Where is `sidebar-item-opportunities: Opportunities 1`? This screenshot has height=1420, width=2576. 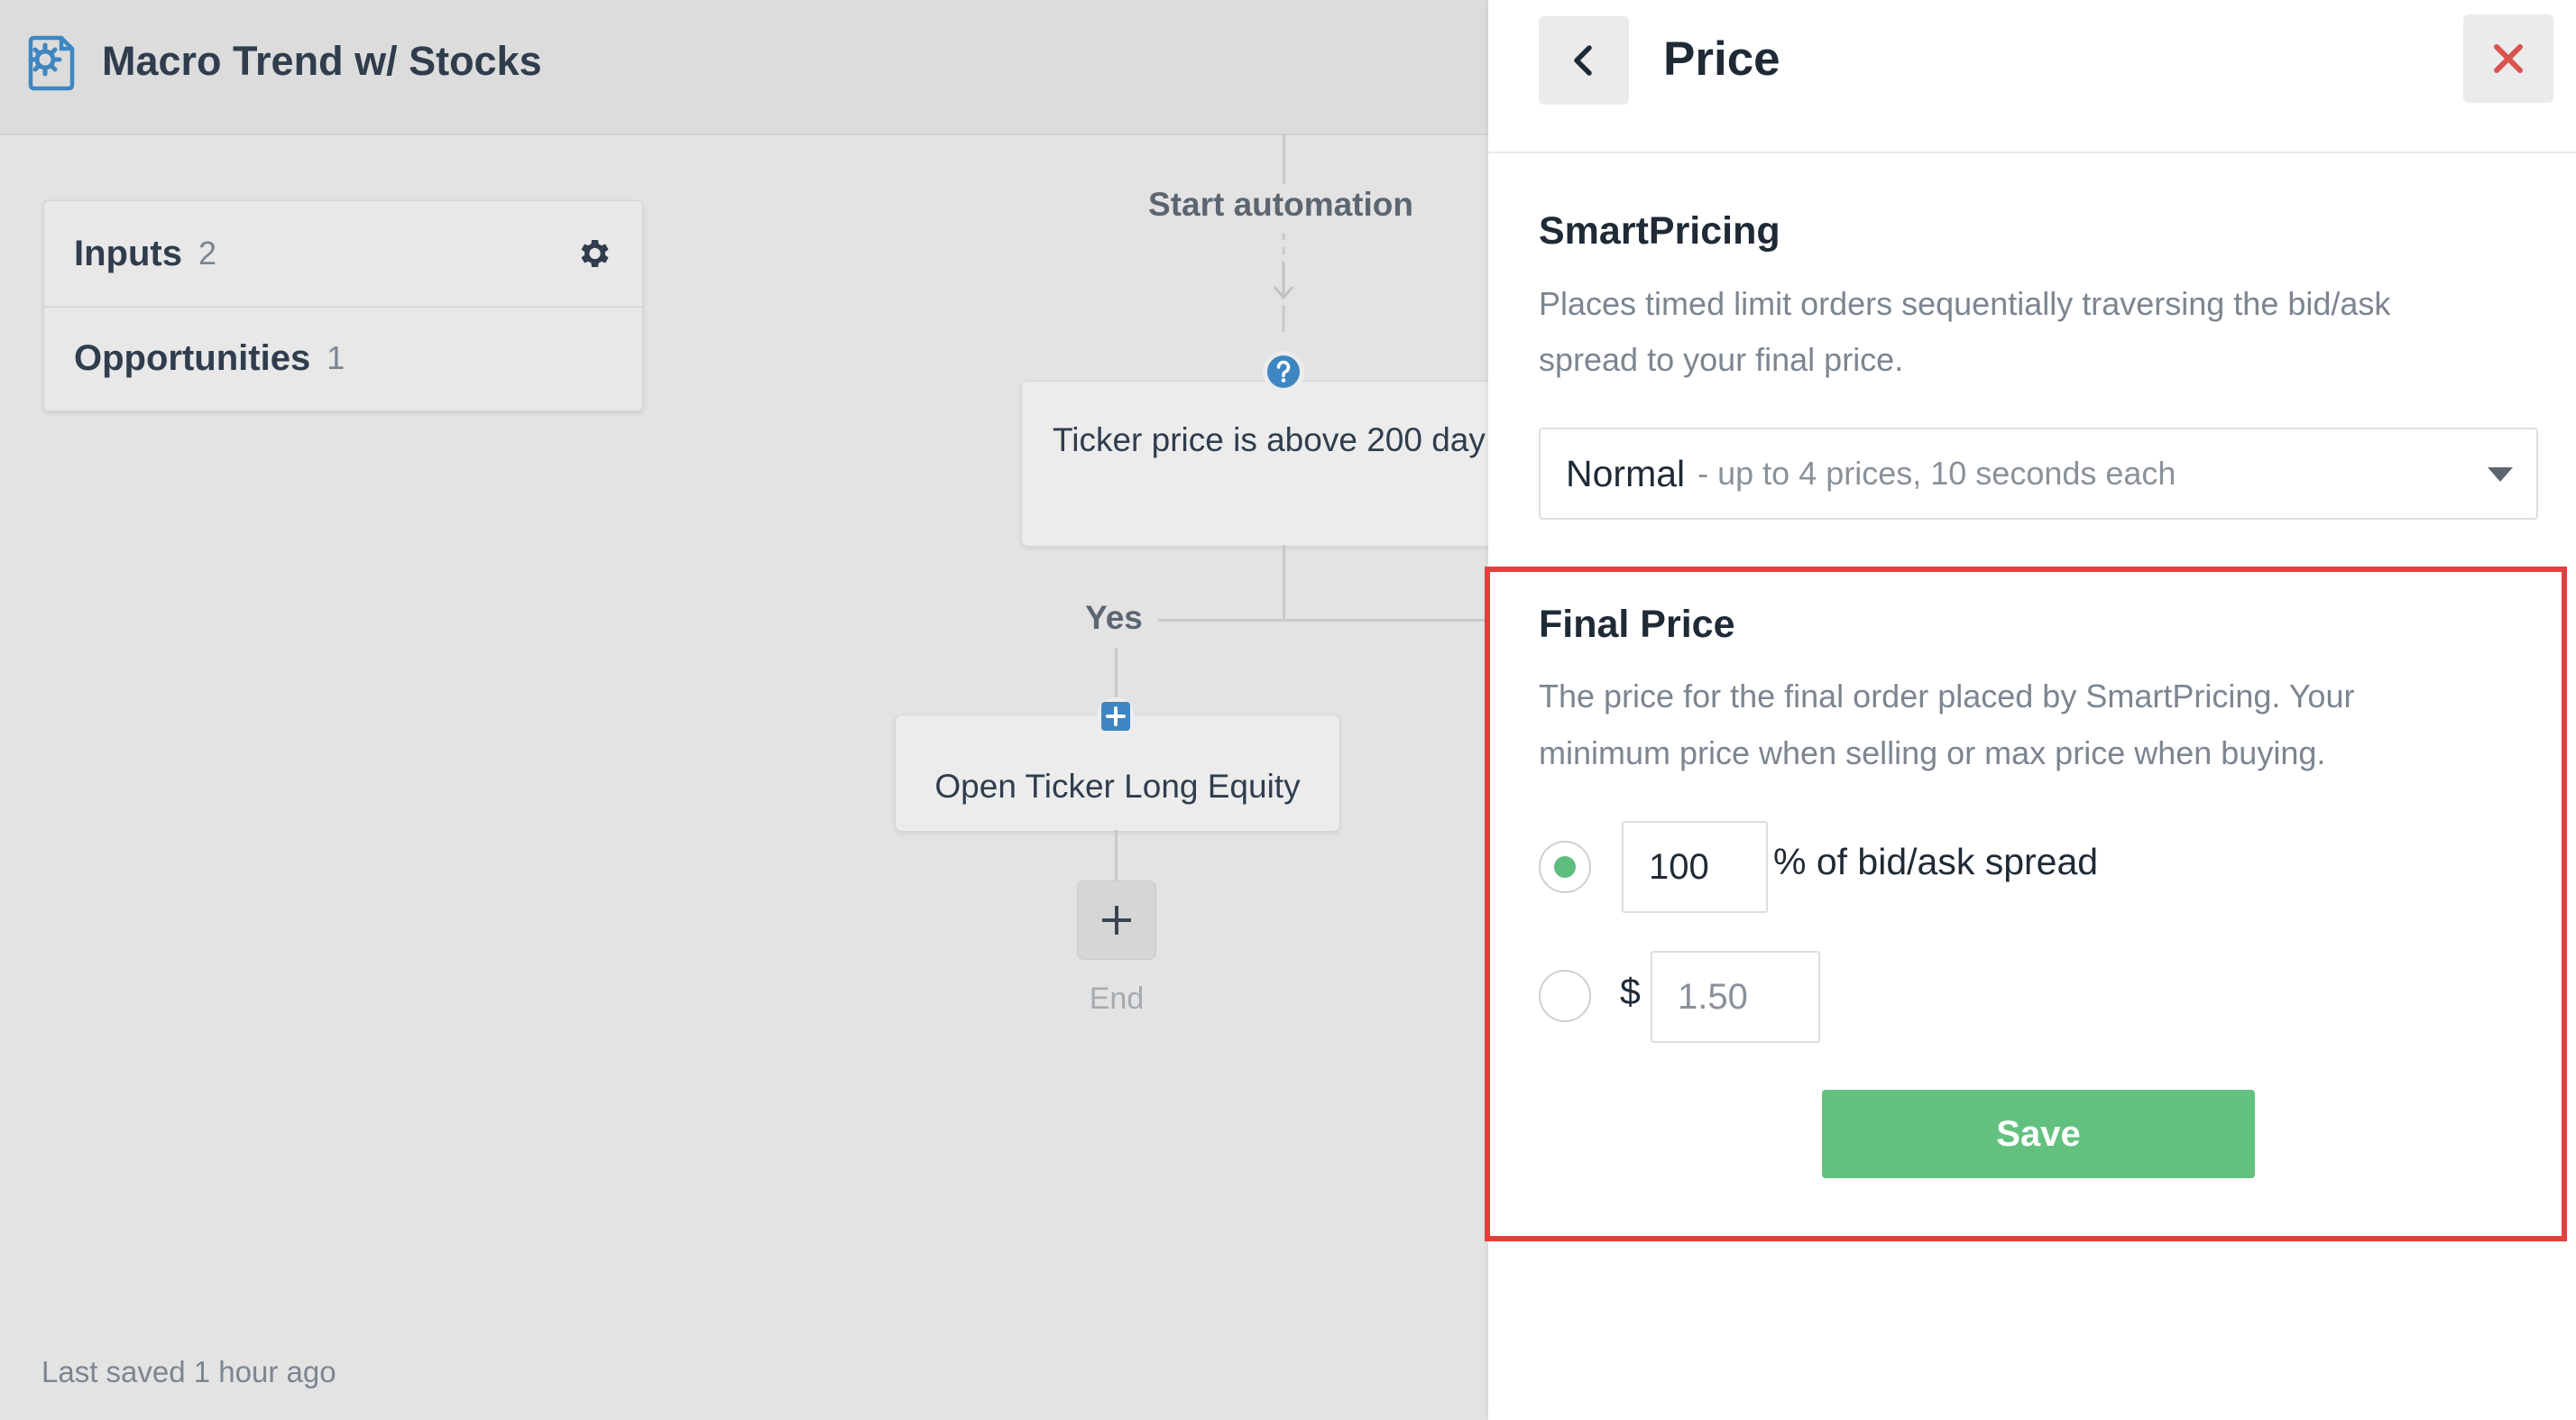 sidebar-item-opportunities: Opportunities 1 is located at coordinates (343, 358).